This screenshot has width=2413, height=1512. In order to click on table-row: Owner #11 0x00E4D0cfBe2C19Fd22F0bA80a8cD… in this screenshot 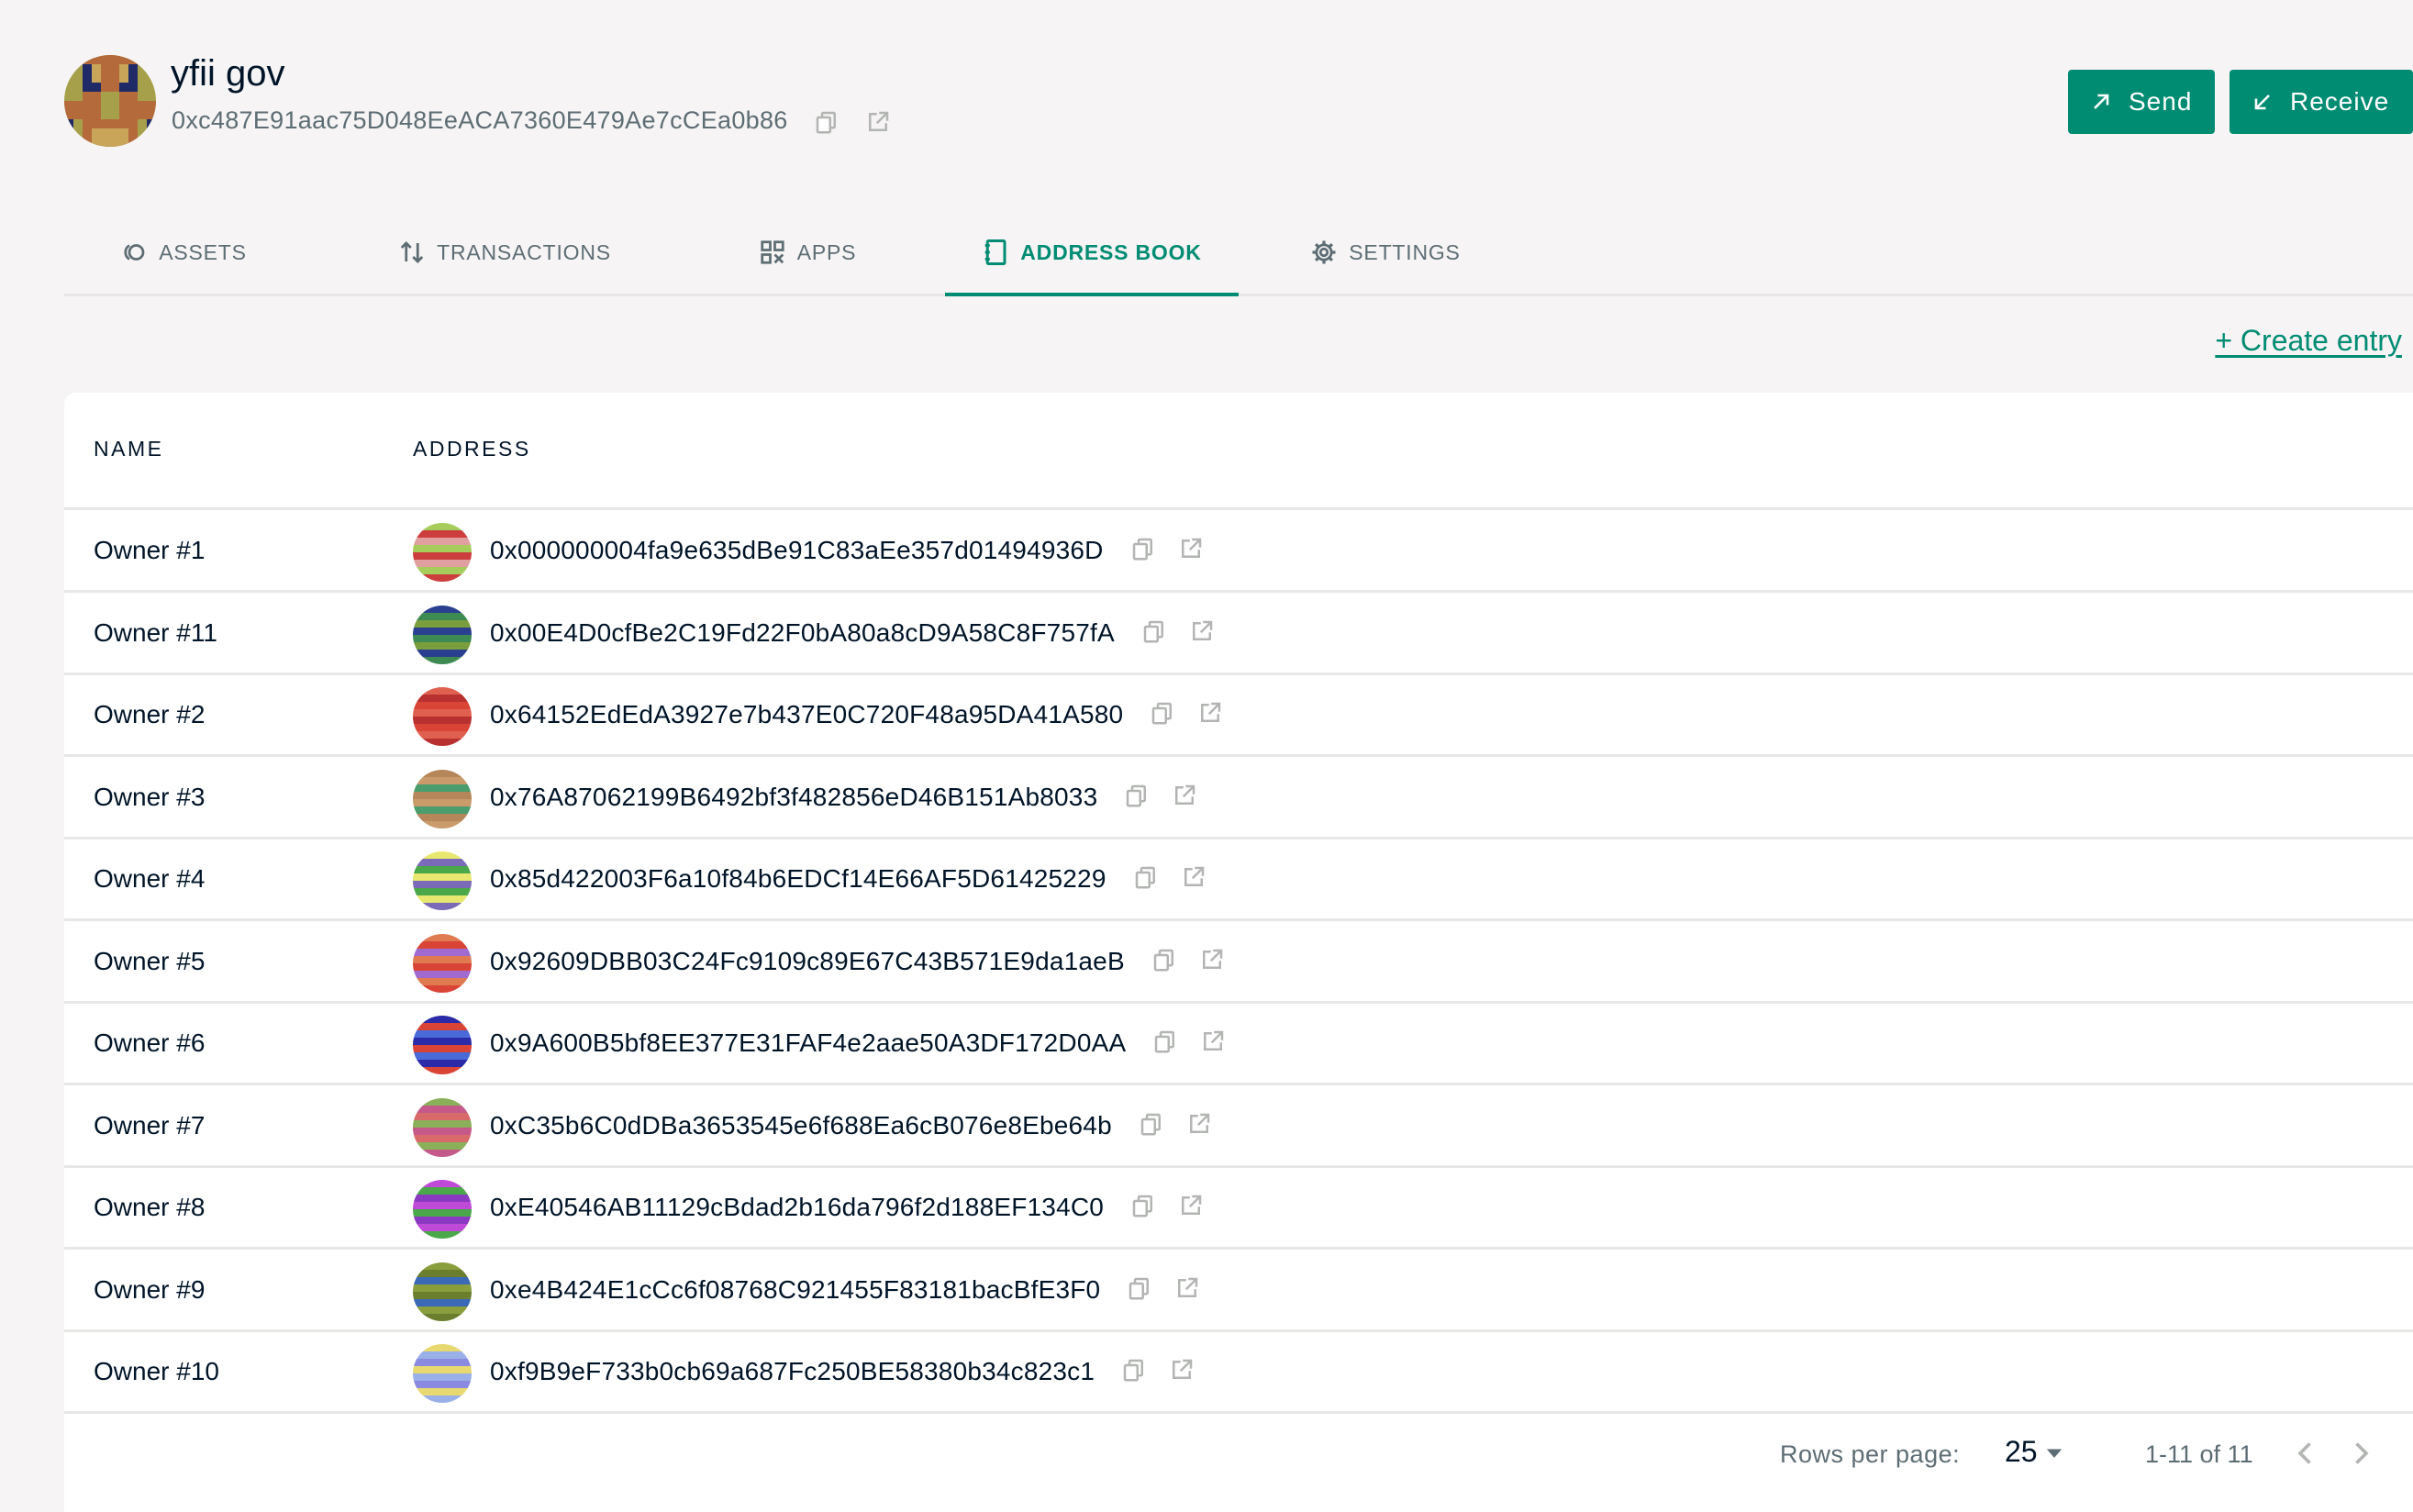, I will do `click(1238, 634)`.